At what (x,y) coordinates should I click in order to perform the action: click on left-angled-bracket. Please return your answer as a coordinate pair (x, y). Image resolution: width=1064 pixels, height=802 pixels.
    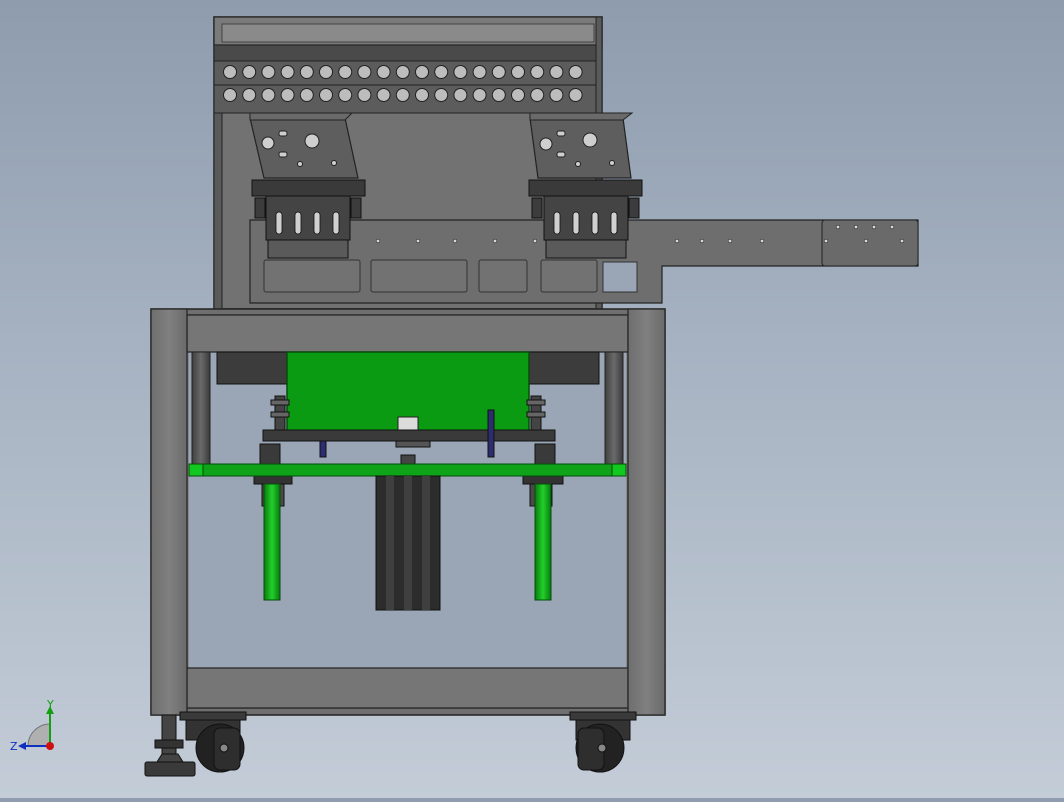
    Looking at the image, I should click on (304, 145).